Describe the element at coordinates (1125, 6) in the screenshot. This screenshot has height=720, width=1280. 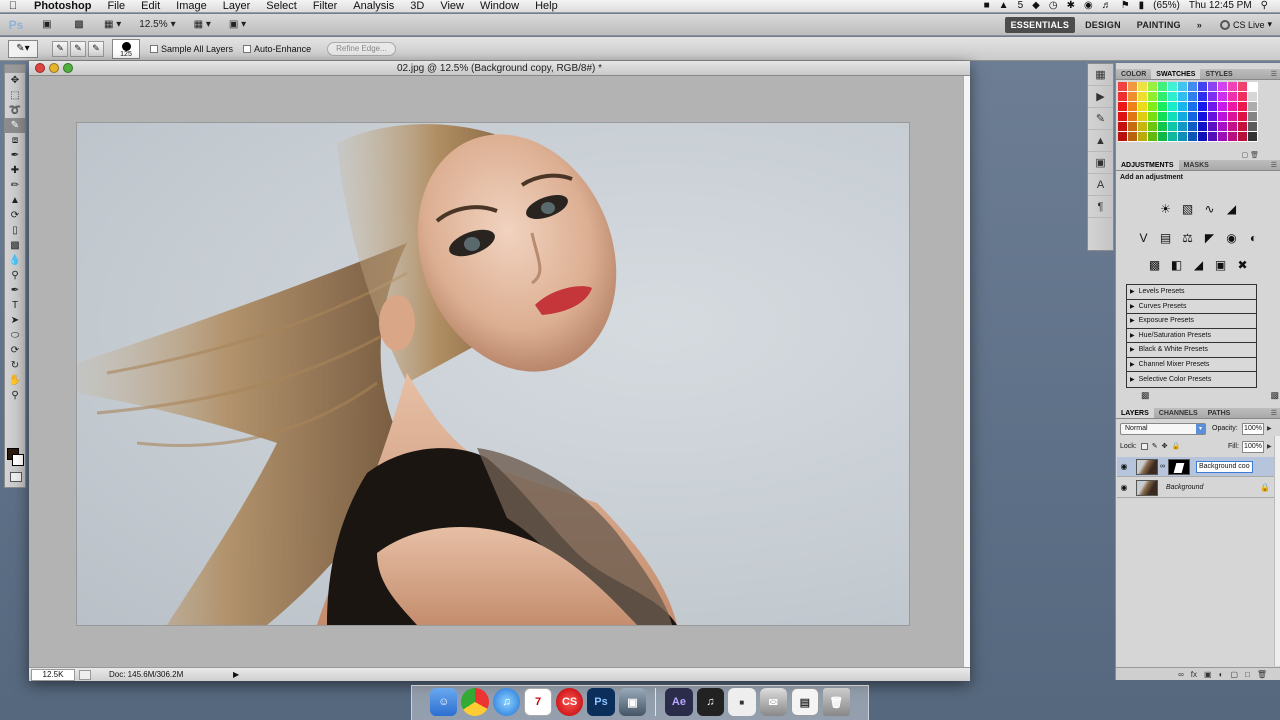
I see `flag-icon: ⚑` at that location.